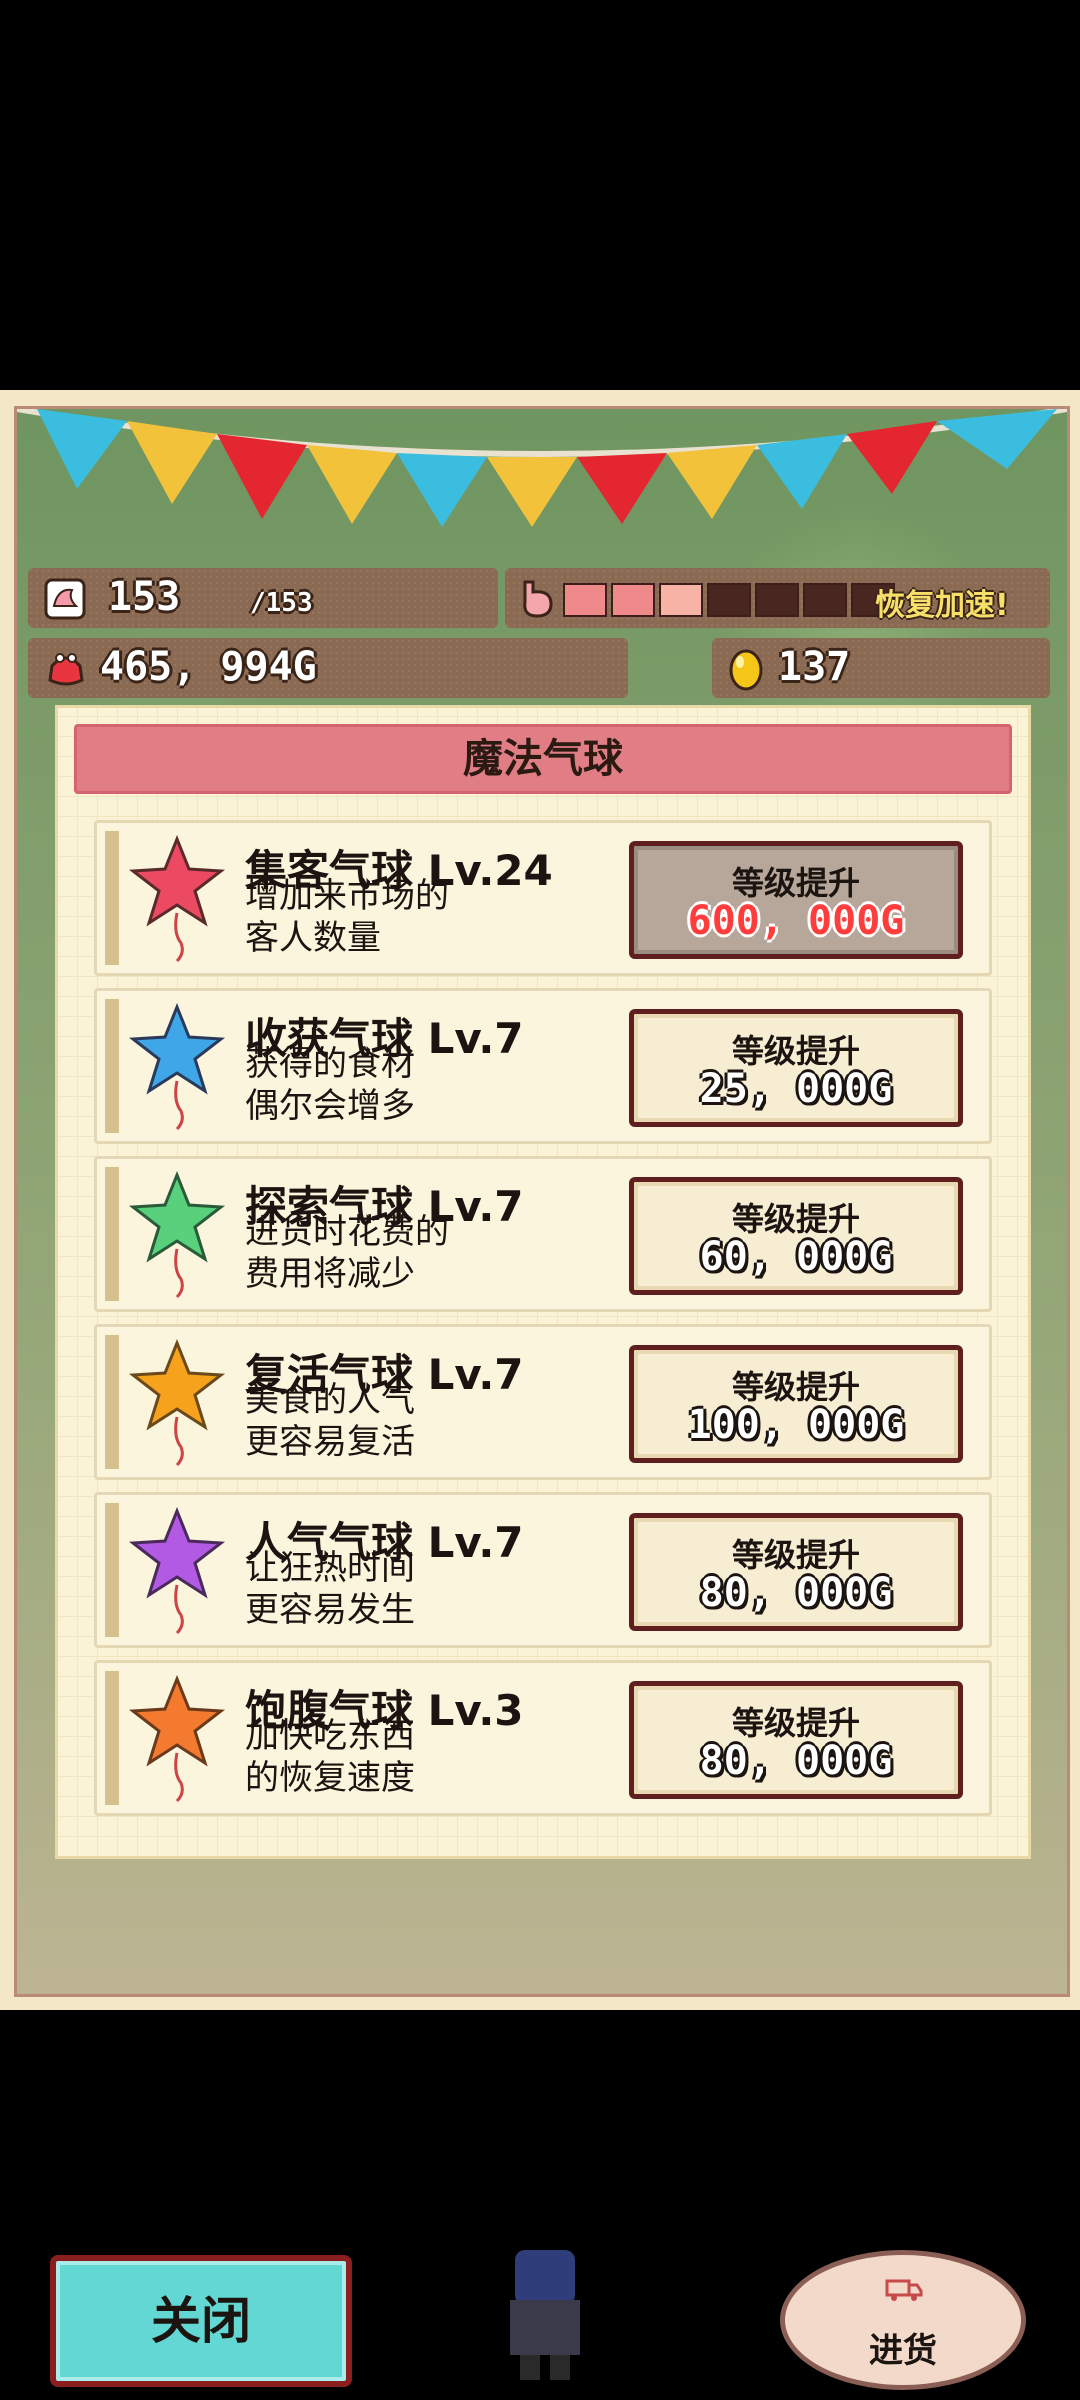  What do you see at coordinates (543, 1066) in the screenshot?
I see `balloon-row-harvest: 收获气球 Lv.7 获得的食材 偶尔会增多 等级提升 25, 000G` at bounding box center [543, 1066].